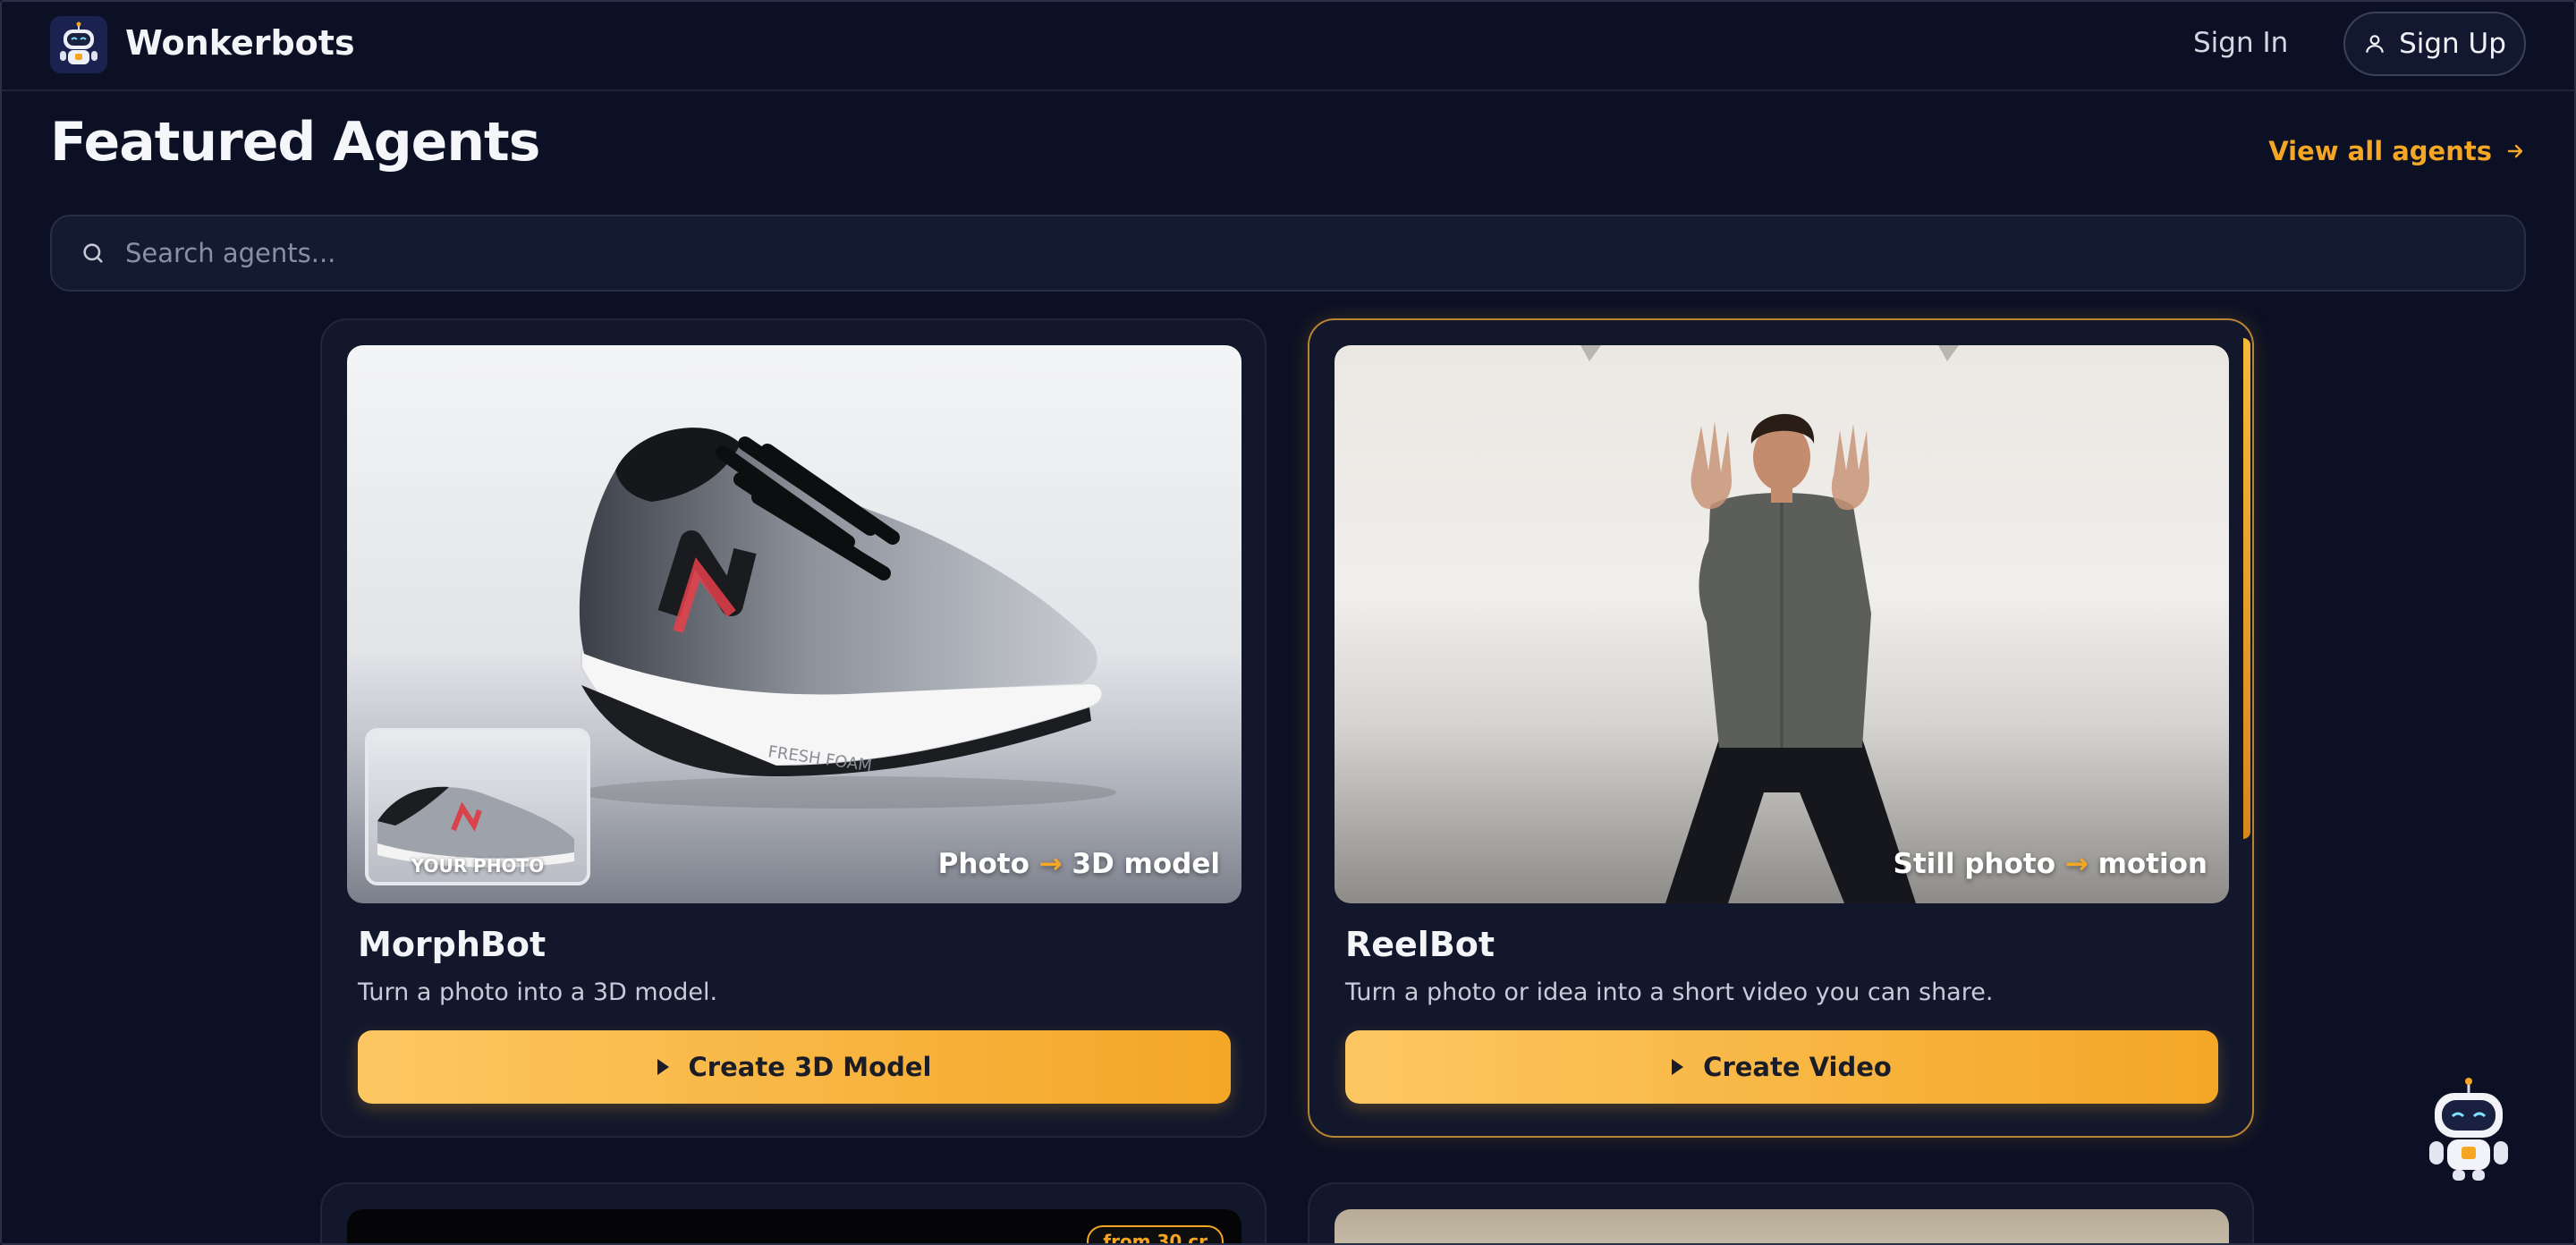 The width and height of the screenshot is (2576, 1245). What do you see at coordinates (538, 992) in the screenshot?
I see `agent-description: Turn a photo into a 3D model.` at bounding box center [538, 992].